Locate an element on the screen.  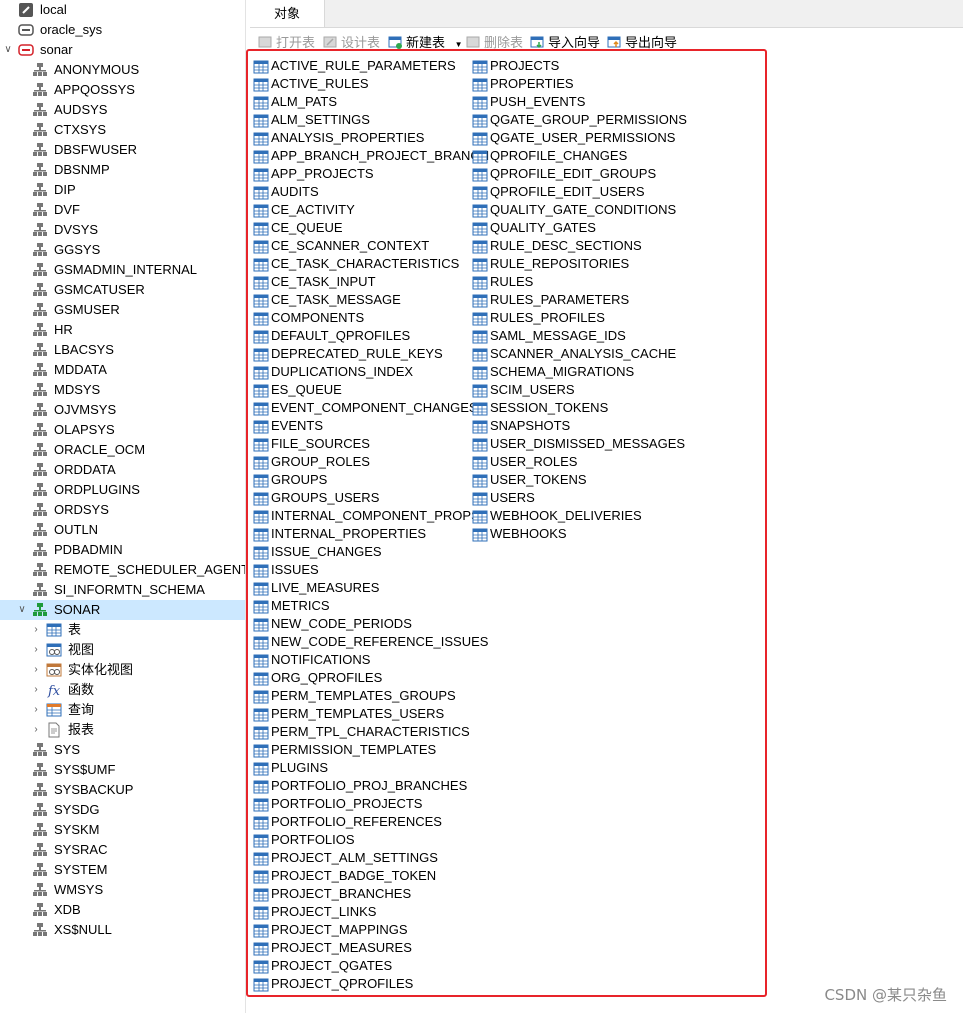
new-table-button: 新建表 ▼ is located at coordinates (425, 43).